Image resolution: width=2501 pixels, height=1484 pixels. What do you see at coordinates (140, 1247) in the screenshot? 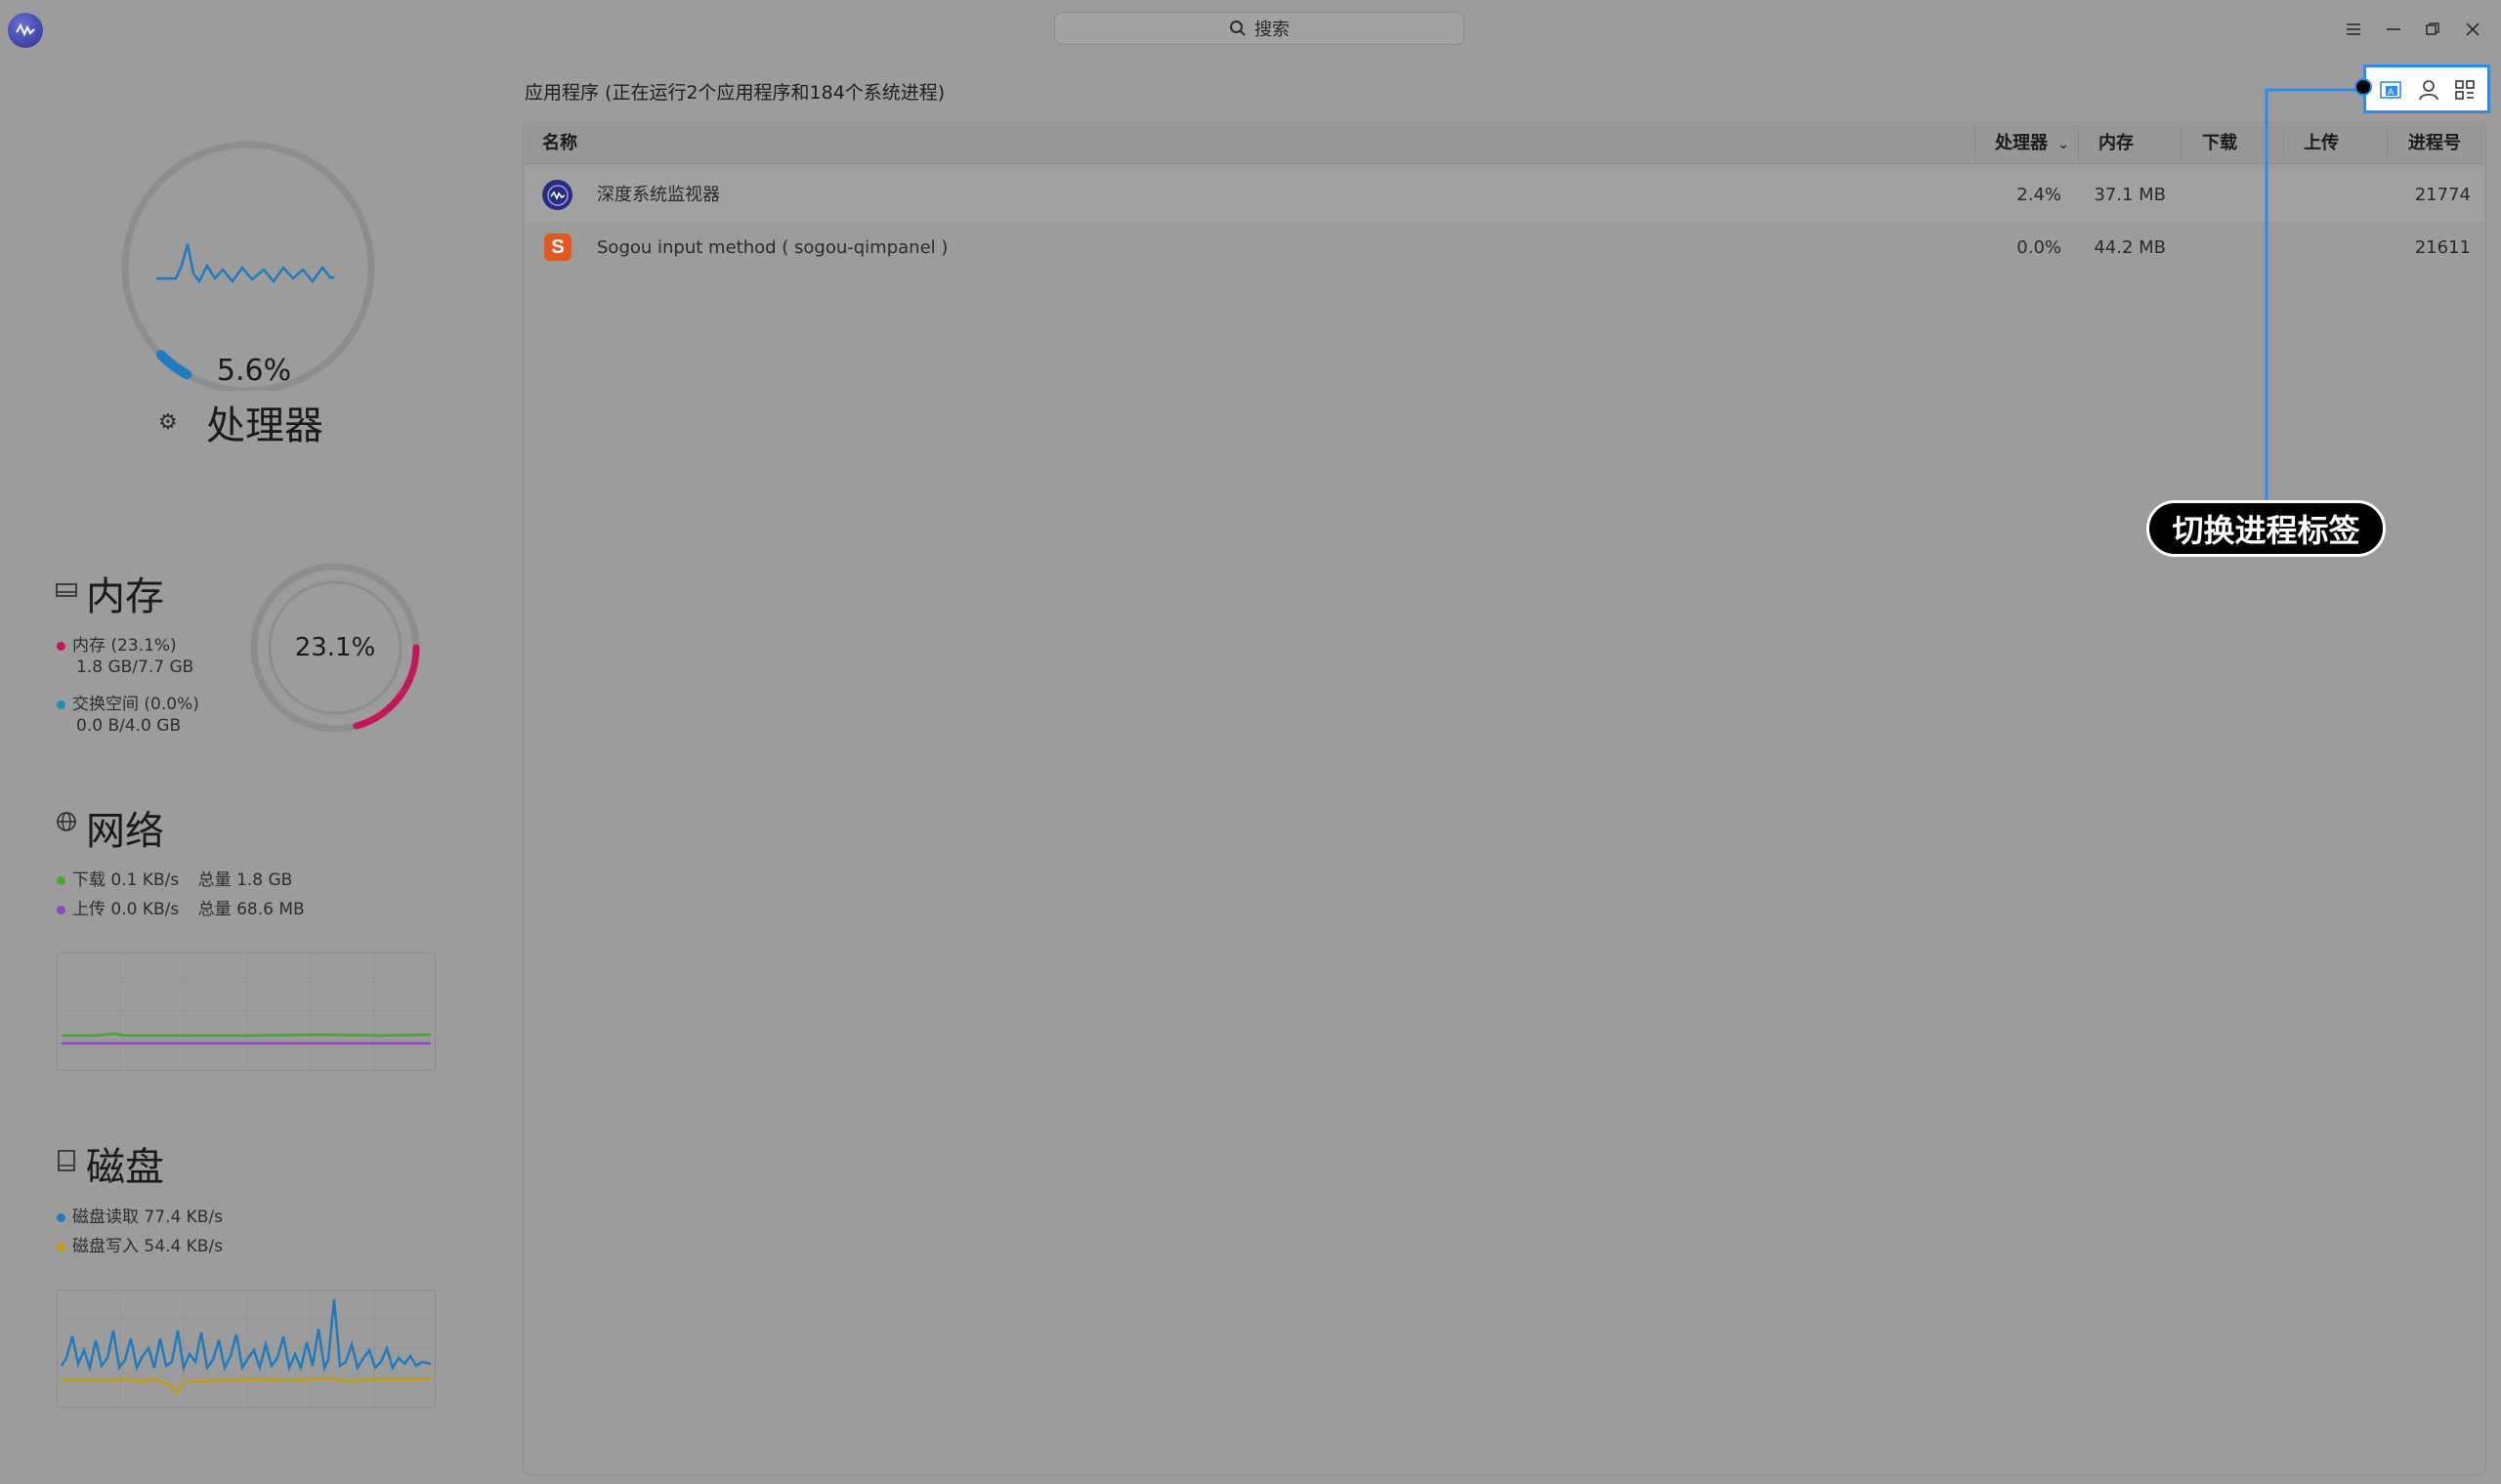
I see `disk-write-stat: 磁盘写入 54.4 KB/s` at bounding box center [140, 1247].